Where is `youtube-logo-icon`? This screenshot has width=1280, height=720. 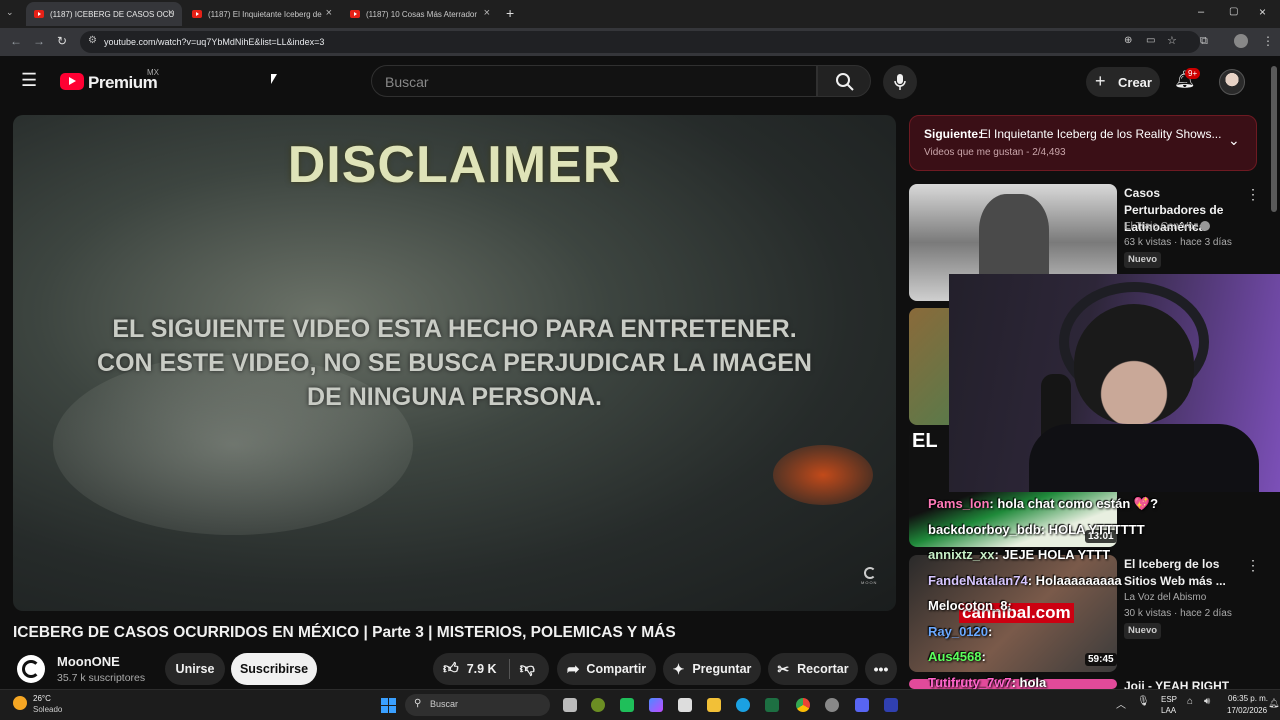
youtube-logo-icon is located at coordinates (72, 81).